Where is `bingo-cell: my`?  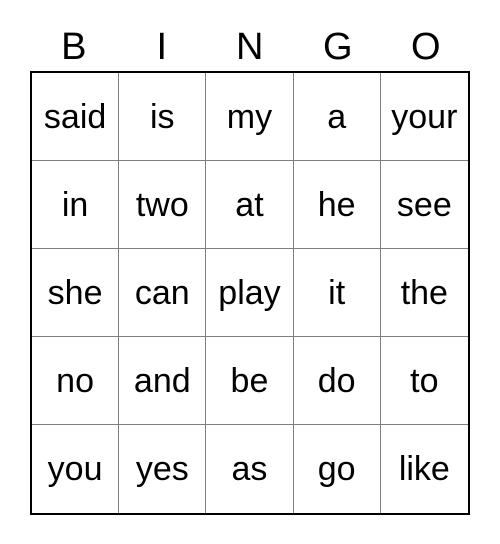
bingo-cell: my is located at coordinates (250, 116).